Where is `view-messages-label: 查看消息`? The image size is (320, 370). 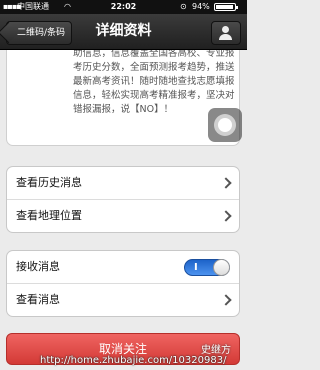 view-messages-label: 查看消息 is located at coordinates (38, 299).